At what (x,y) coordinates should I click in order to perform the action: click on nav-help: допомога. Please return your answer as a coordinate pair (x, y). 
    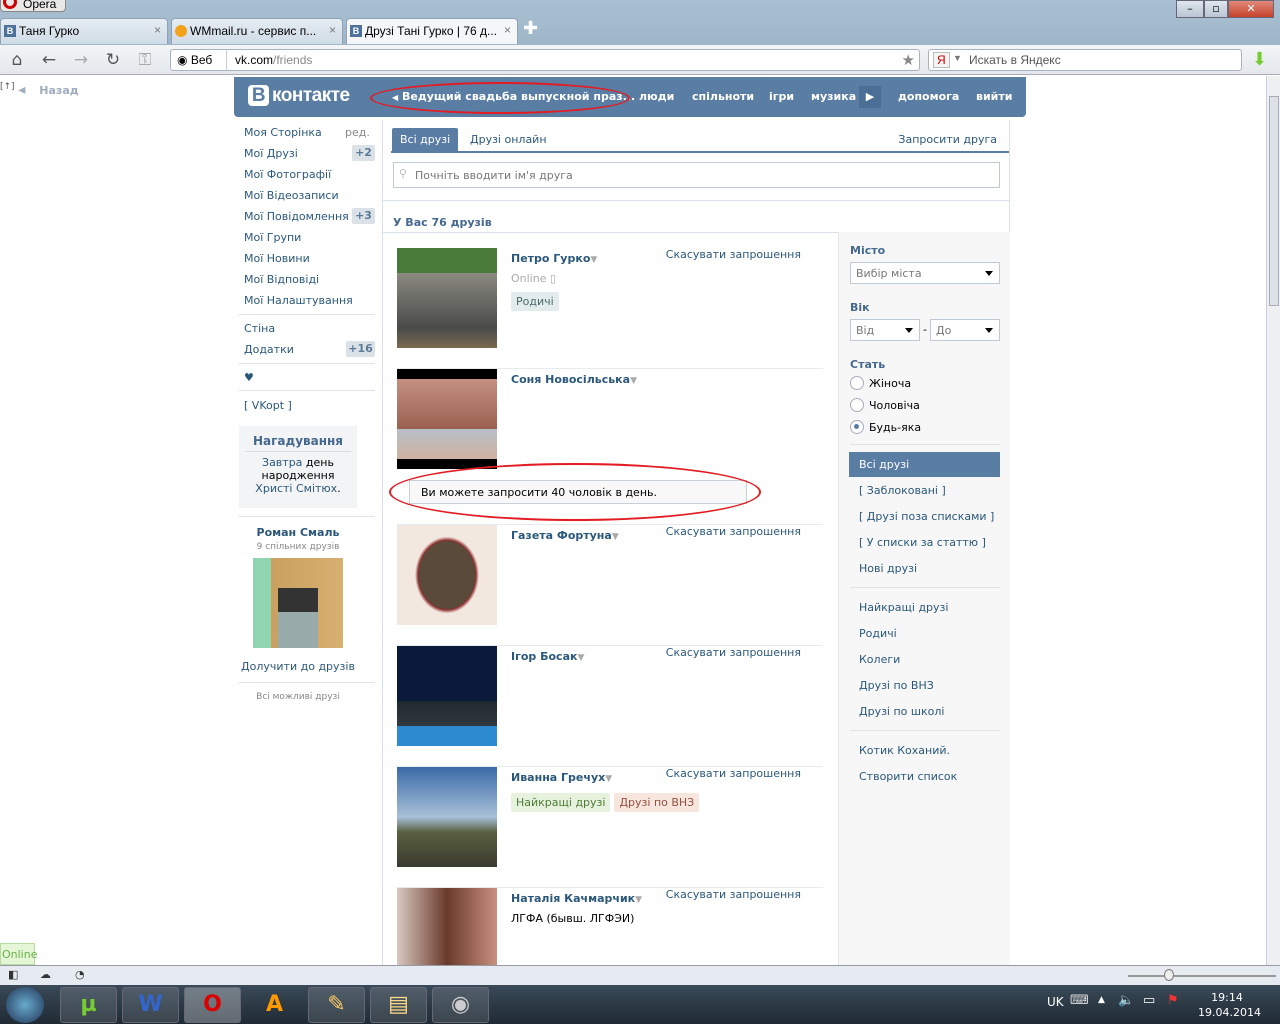
    Looking at the image, I should click on (928, 96).